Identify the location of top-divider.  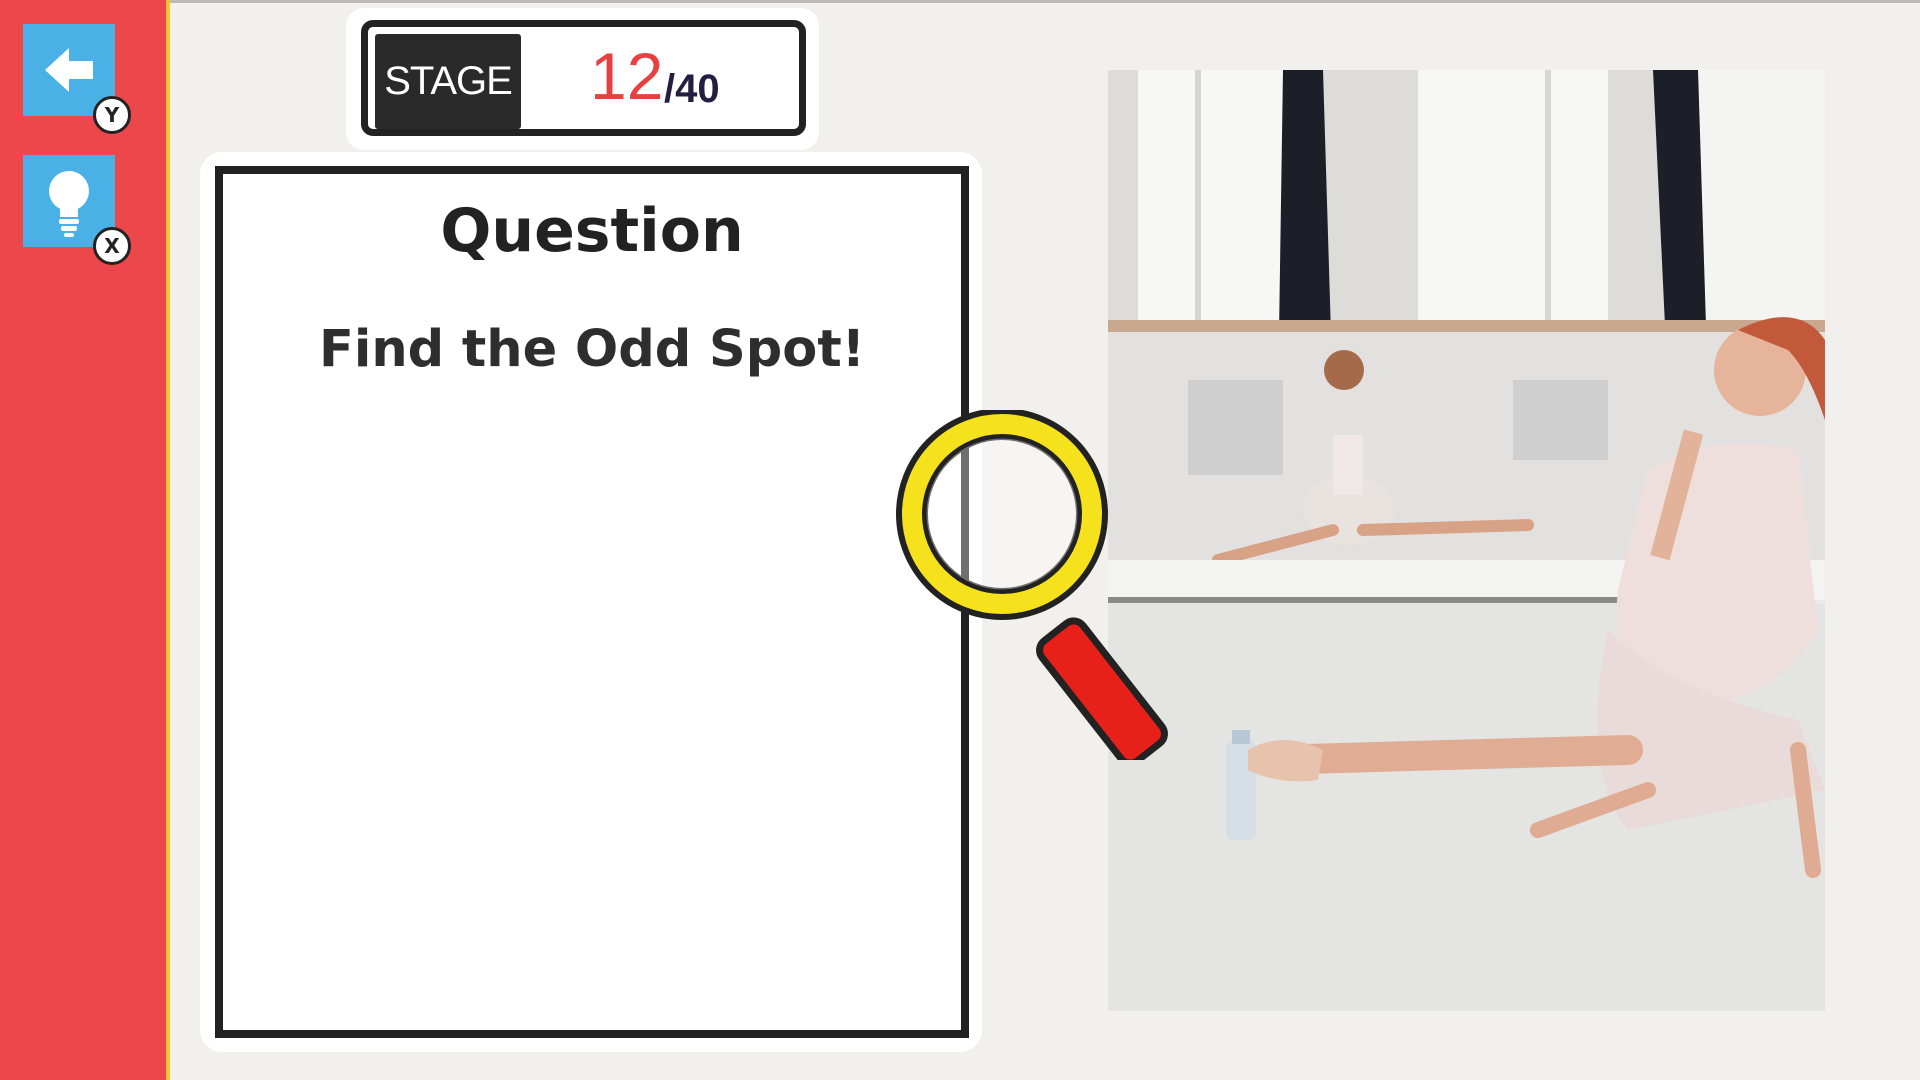
(960, 1).